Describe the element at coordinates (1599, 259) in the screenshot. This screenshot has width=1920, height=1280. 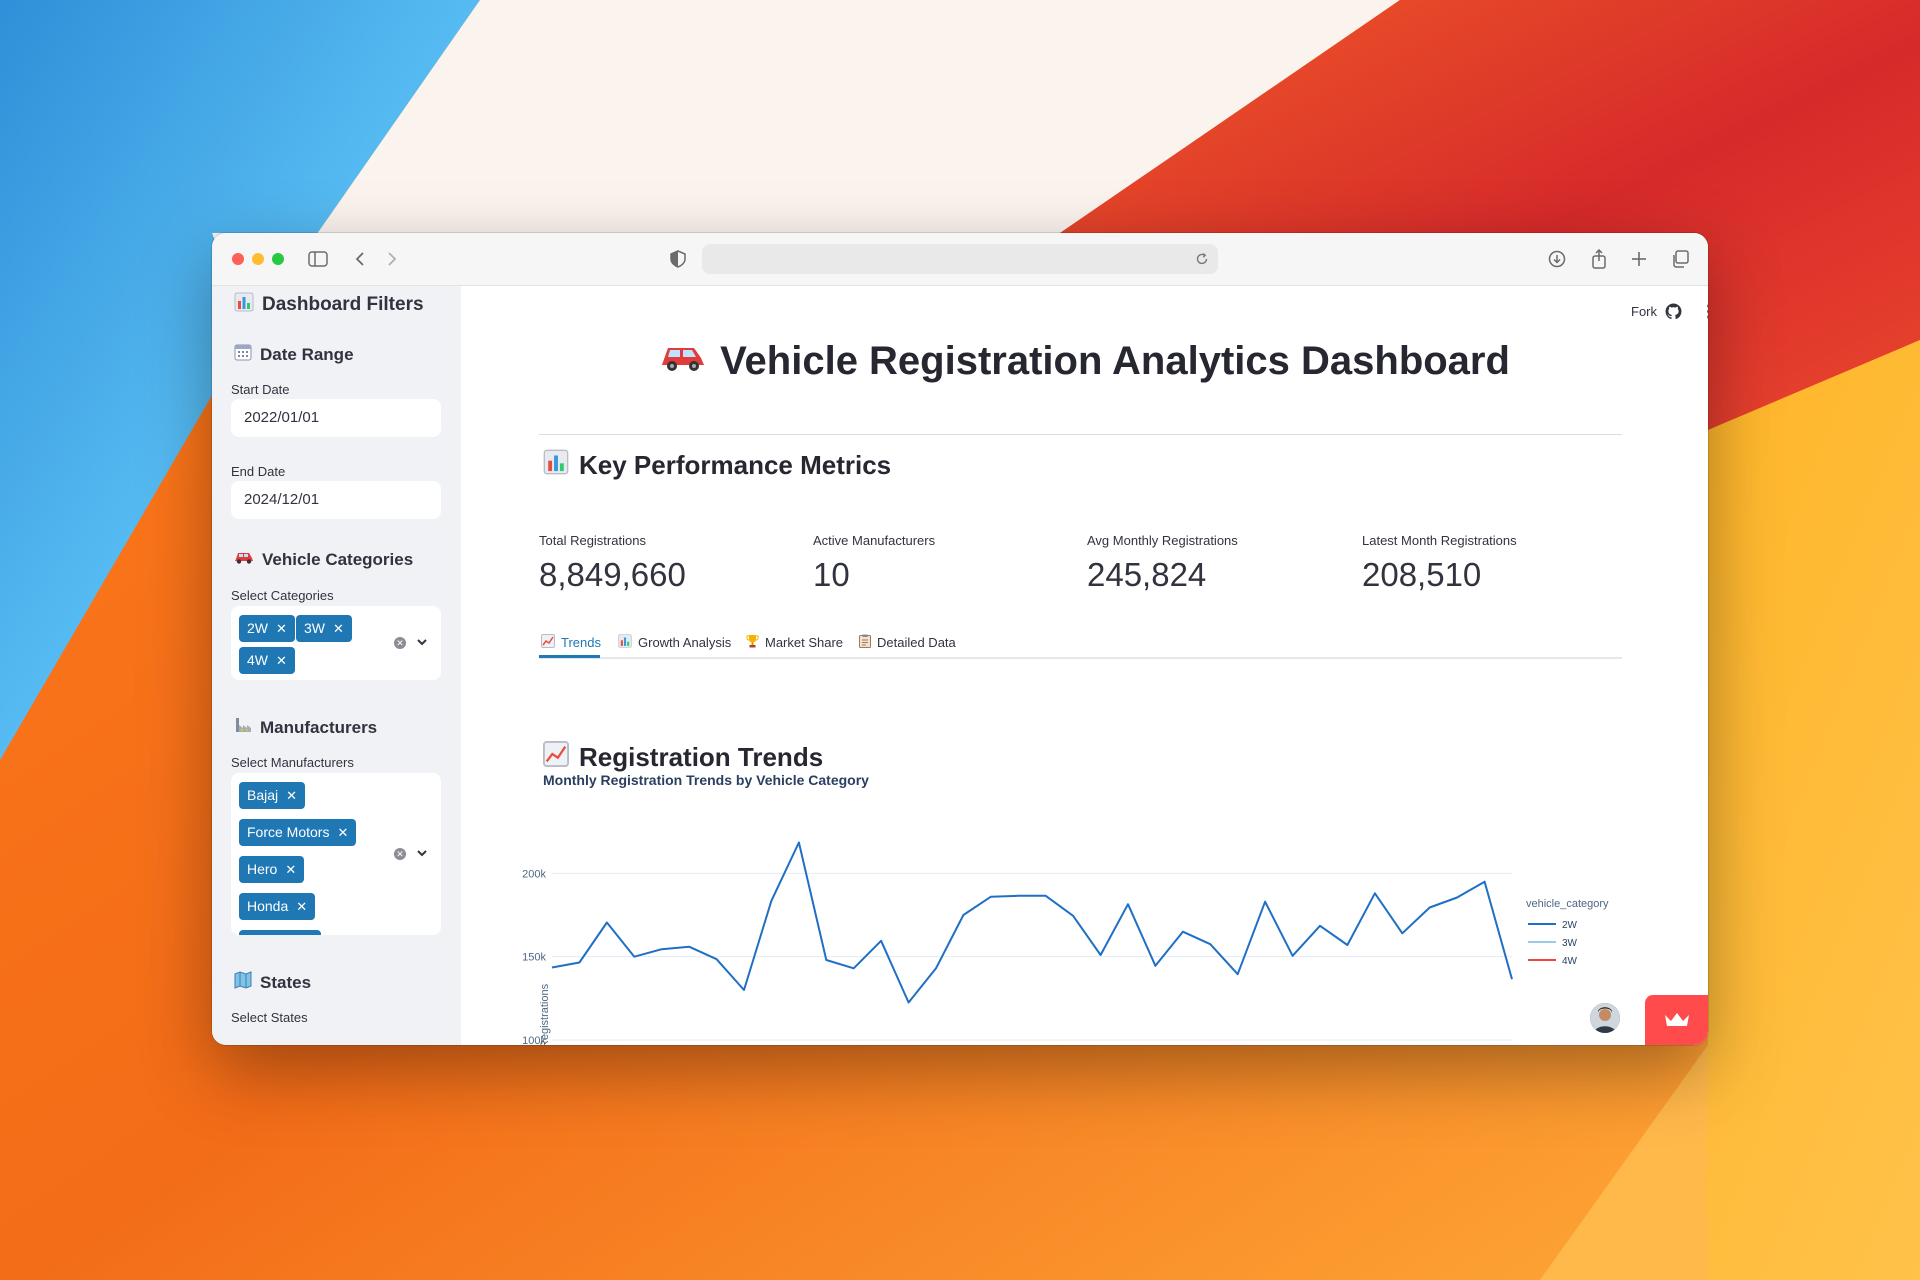
I see `share-icon` at that location.